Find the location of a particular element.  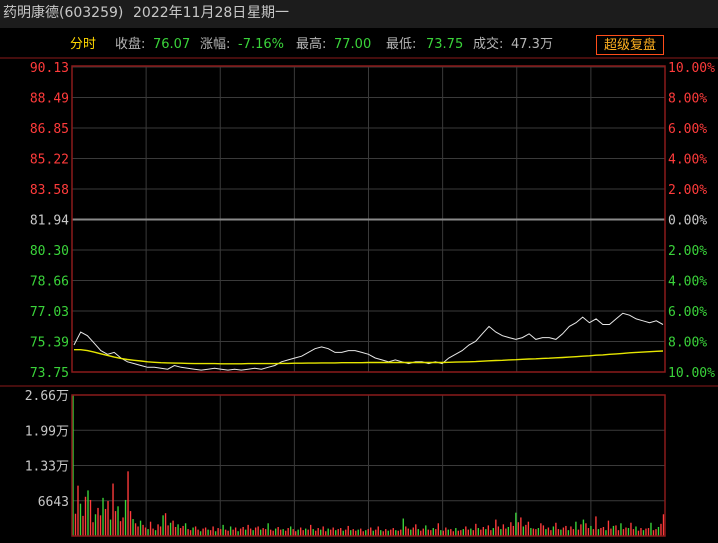

price-tick-label: 81.94 is located at coordinates (49, 221).